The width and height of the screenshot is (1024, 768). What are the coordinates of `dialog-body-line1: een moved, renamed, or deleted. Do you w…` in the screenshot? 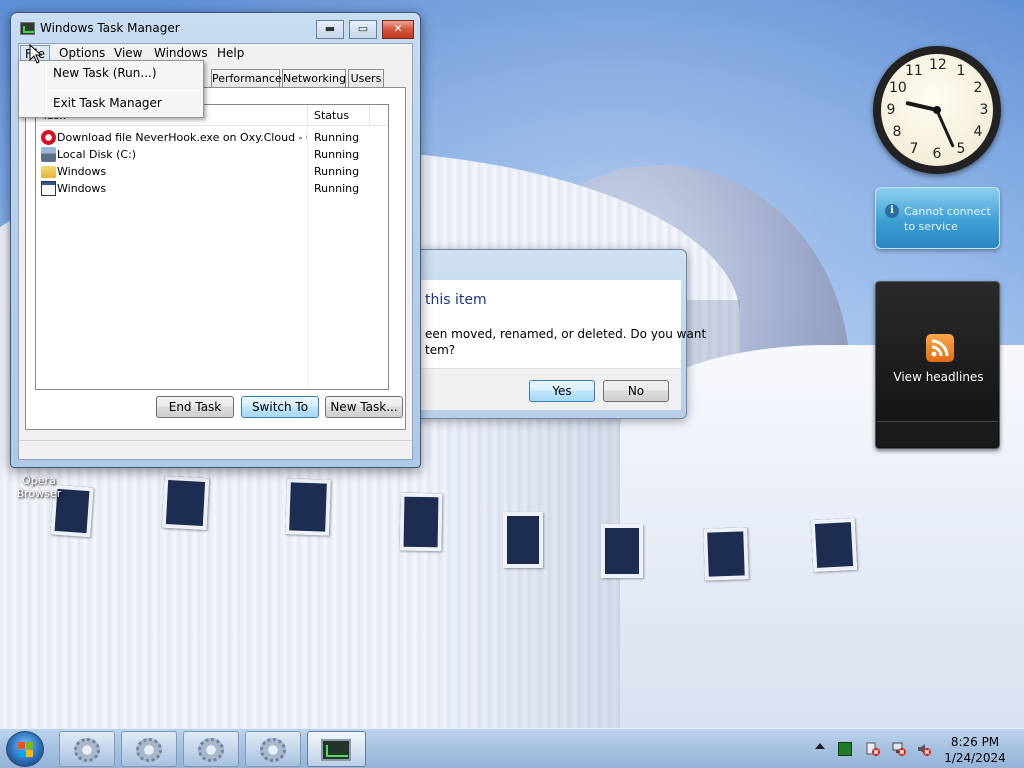 It's located at (566, 334).